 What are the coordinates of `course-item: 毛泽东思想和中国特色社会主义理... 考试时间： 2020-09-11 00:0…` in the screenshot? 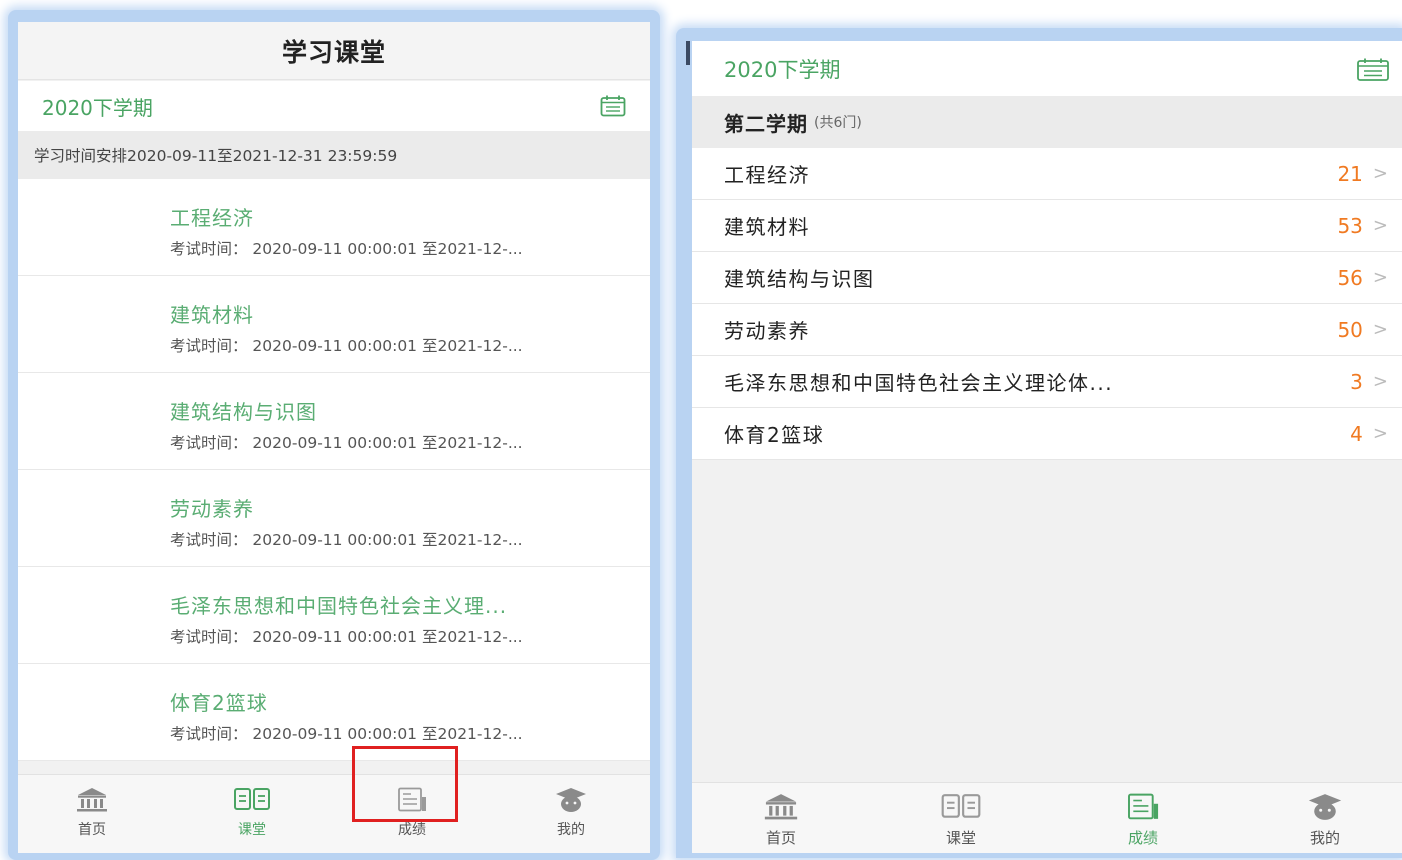 It's located at (334, 615).